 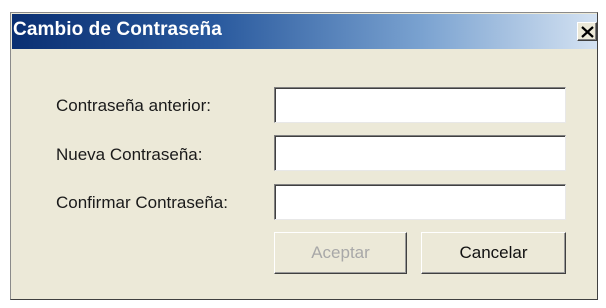 What do you see at coordinates (304, 31) in the screenshot?
I see `title-bar: Cambio de Contraseña` at bounding box center [304, 31].